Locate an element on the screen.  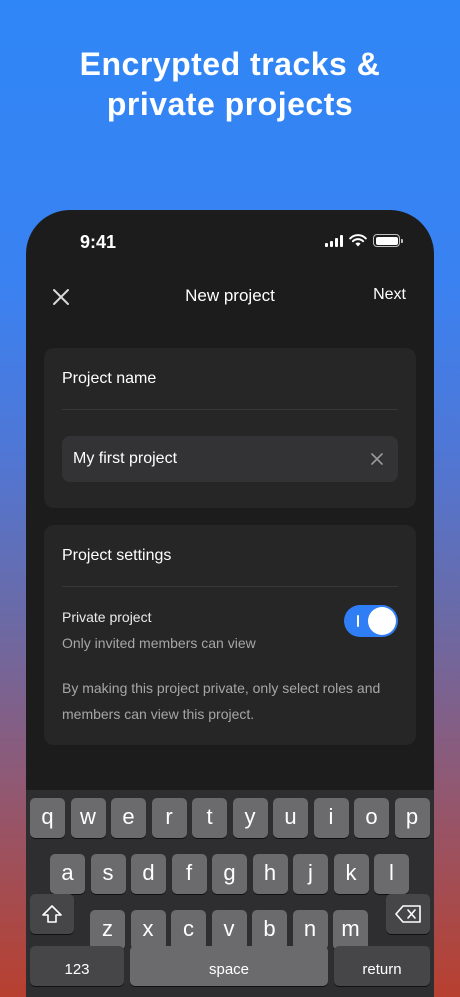
battery-icon is located at coordinates (388, 240).